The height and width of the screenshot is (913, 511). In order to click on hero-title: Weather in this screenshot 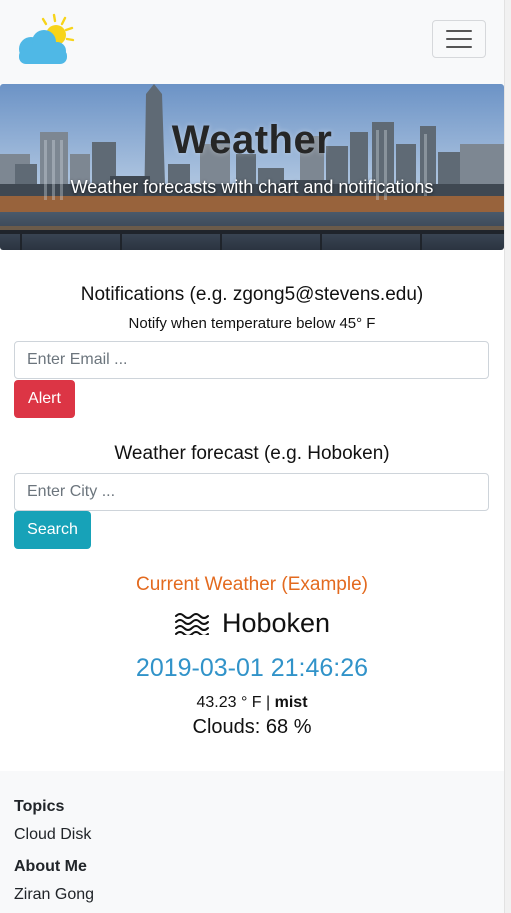, I will do `click(252, 140)`.